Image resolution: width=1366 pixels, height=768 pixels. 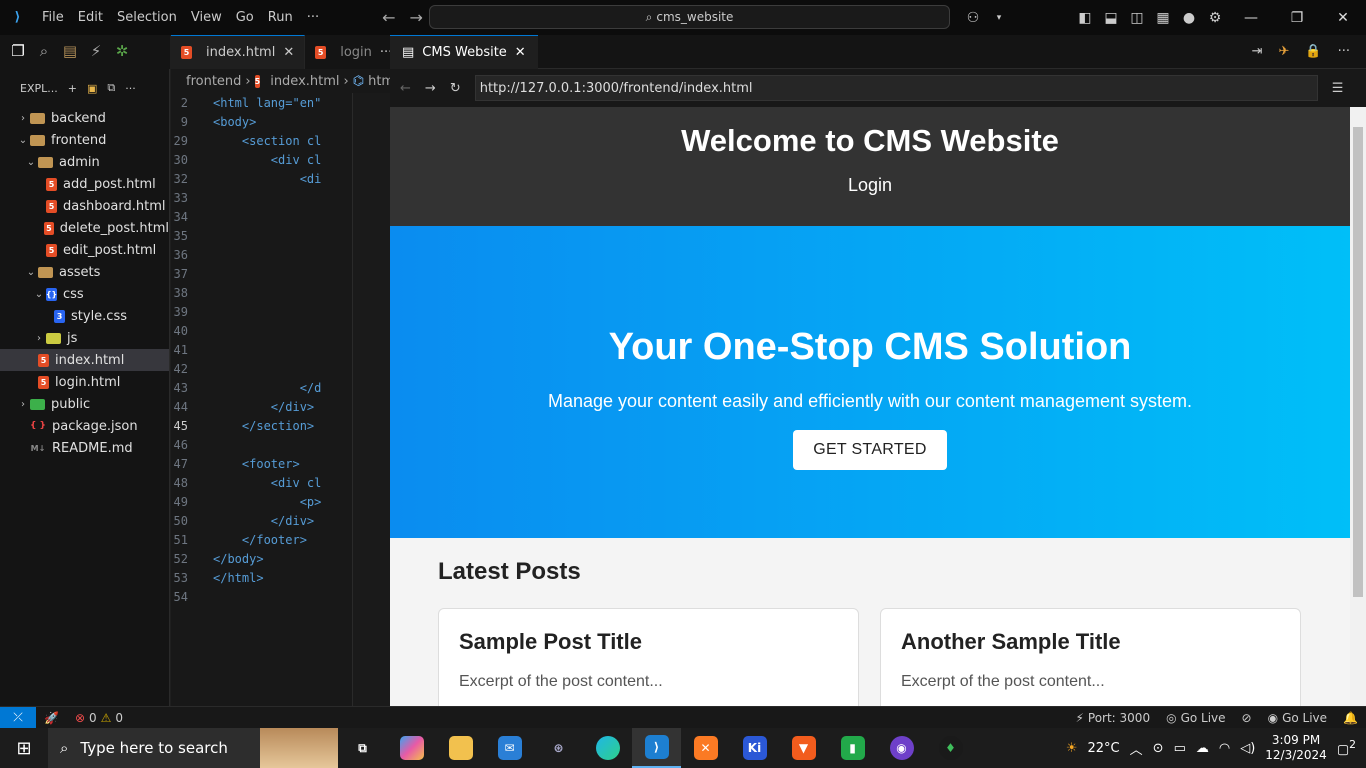 What do you see at coordinates (90, 17) in the screenshot?
I see `menu-item: Edit` at bounding box center [90, 17].